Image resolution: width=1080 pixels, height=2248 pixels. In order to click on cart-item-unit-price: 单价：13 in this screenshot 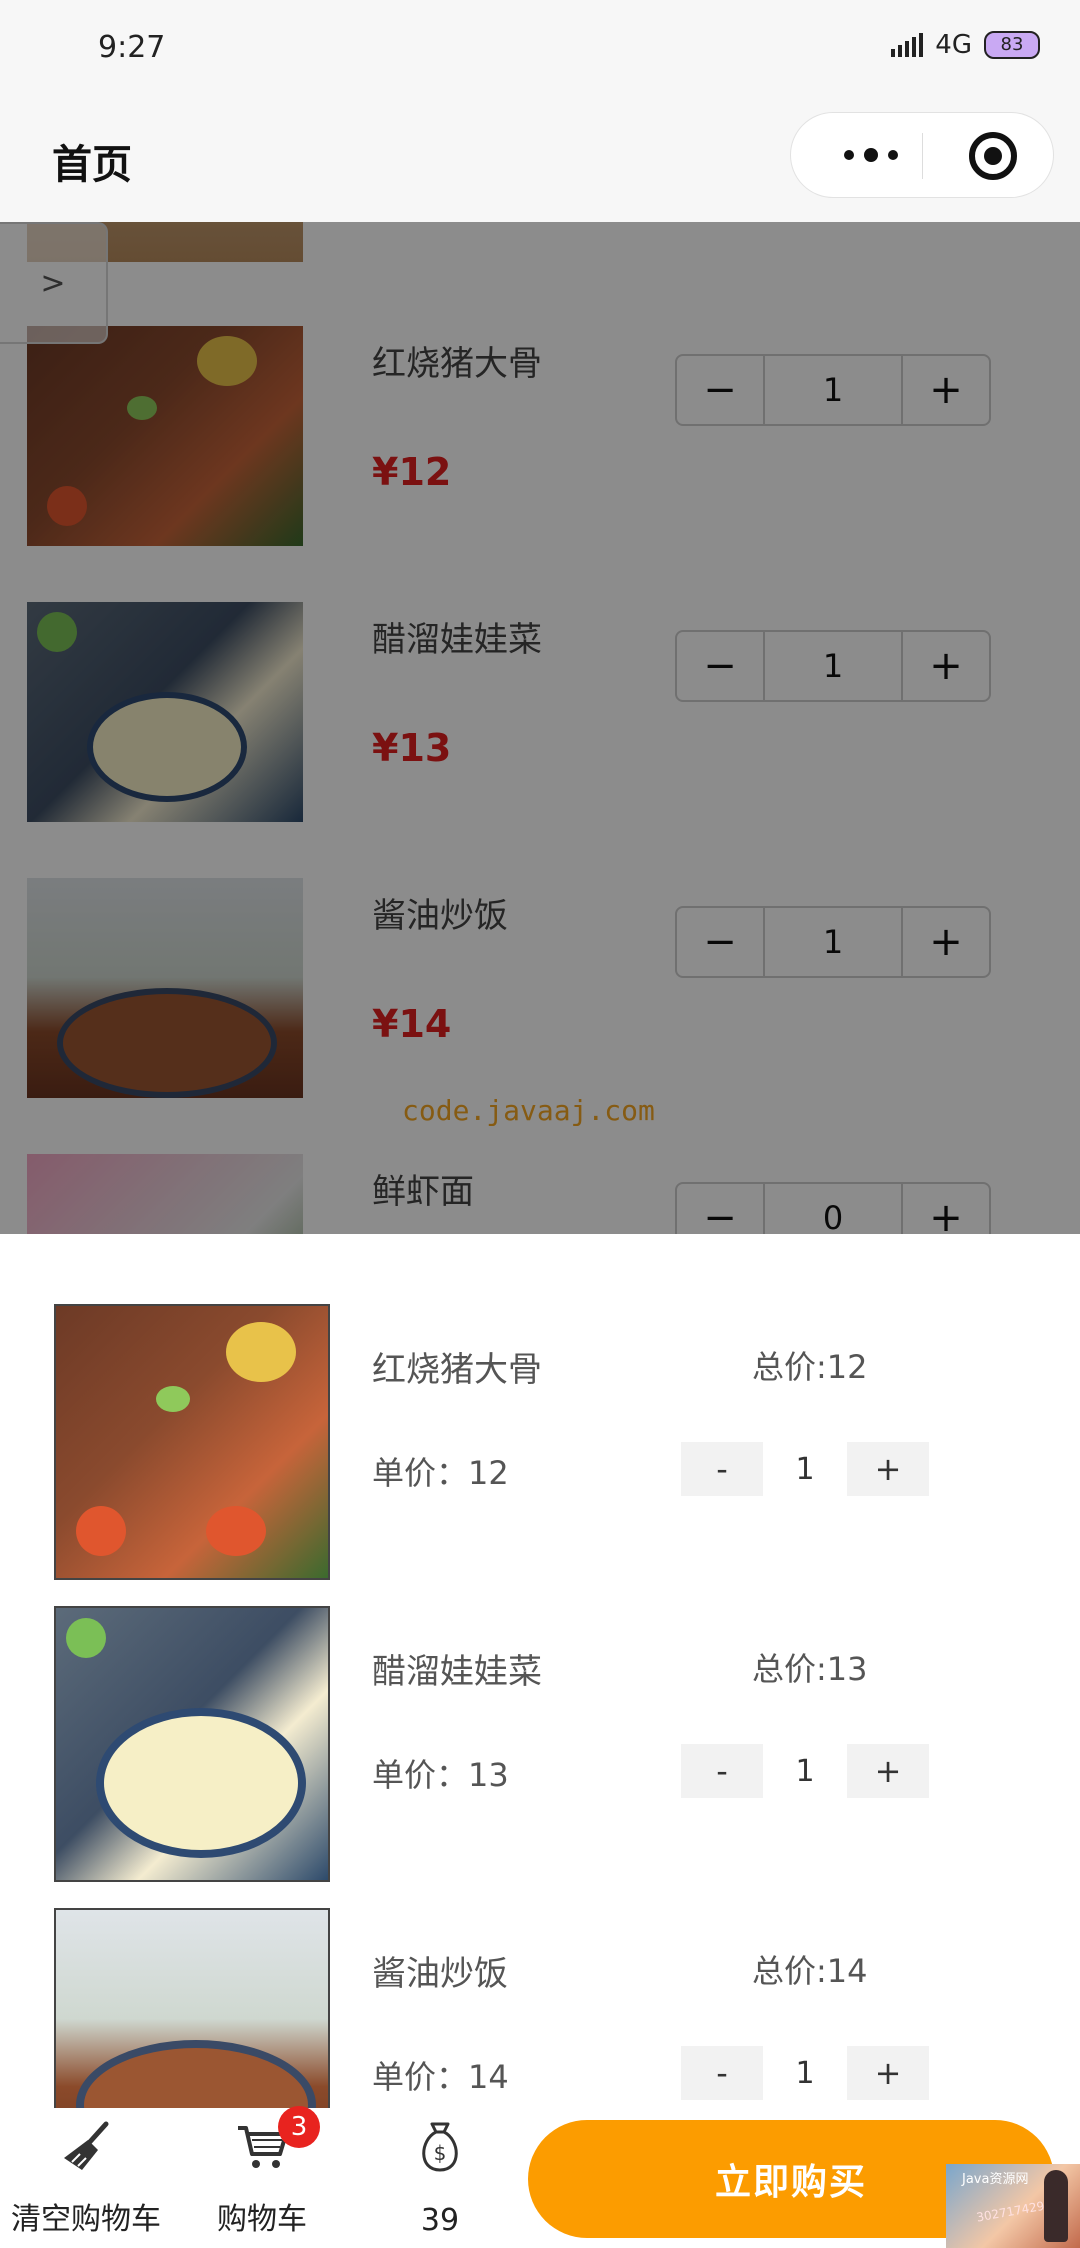, I will do `click(440, 1775)`.